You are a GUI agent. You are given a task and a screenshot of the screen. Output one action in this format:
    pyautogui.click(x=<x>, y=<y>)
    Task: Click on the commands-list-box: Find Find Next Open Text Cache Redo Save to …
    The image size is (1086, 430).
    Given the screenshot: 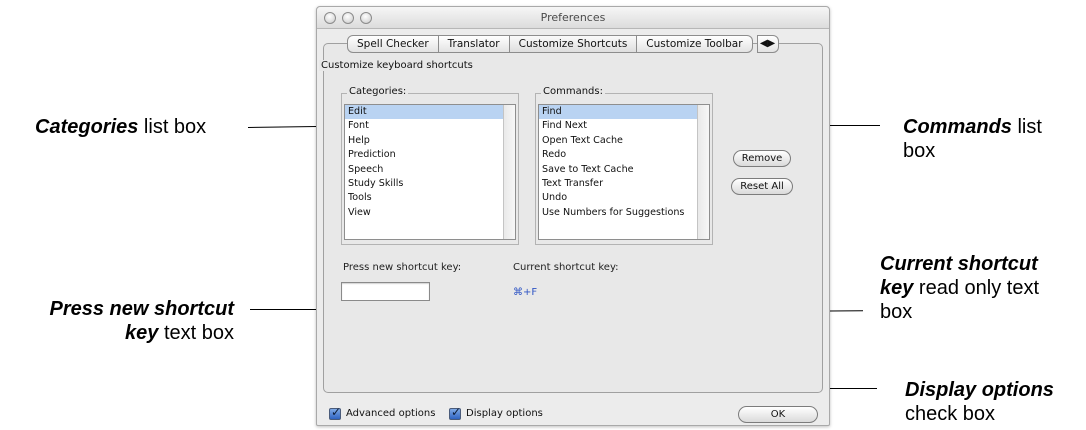 What is the action you would take?
    pyautogui.click(x=624, y=172)
    